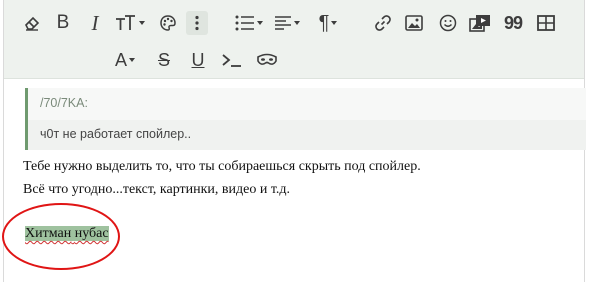  I want to click on more-vertical-icon, so click(197, 23).